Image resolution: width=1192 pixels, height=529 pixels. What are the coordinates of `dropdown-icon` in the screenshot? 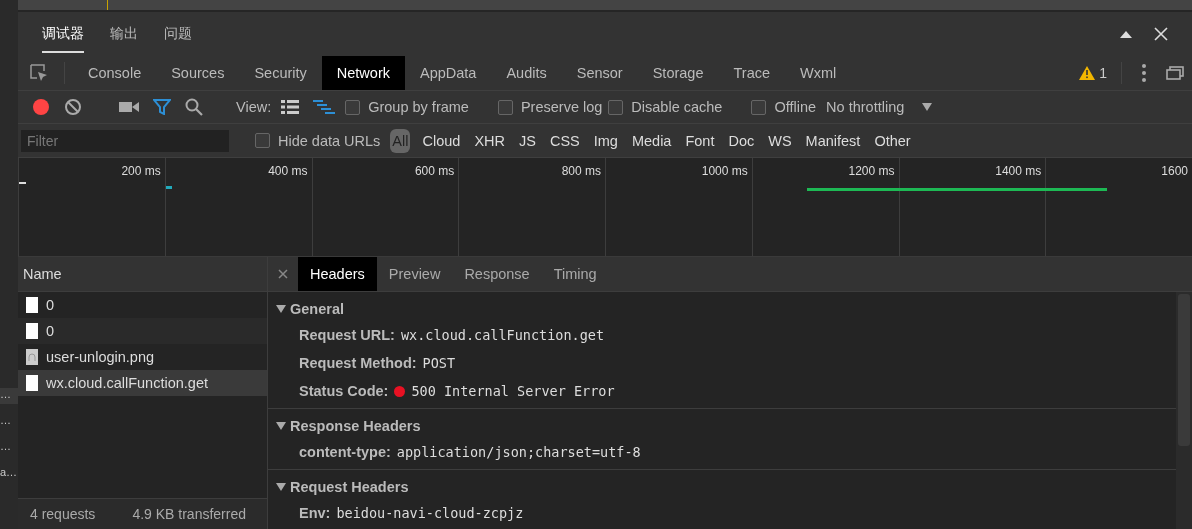 It's located at (927, 107).